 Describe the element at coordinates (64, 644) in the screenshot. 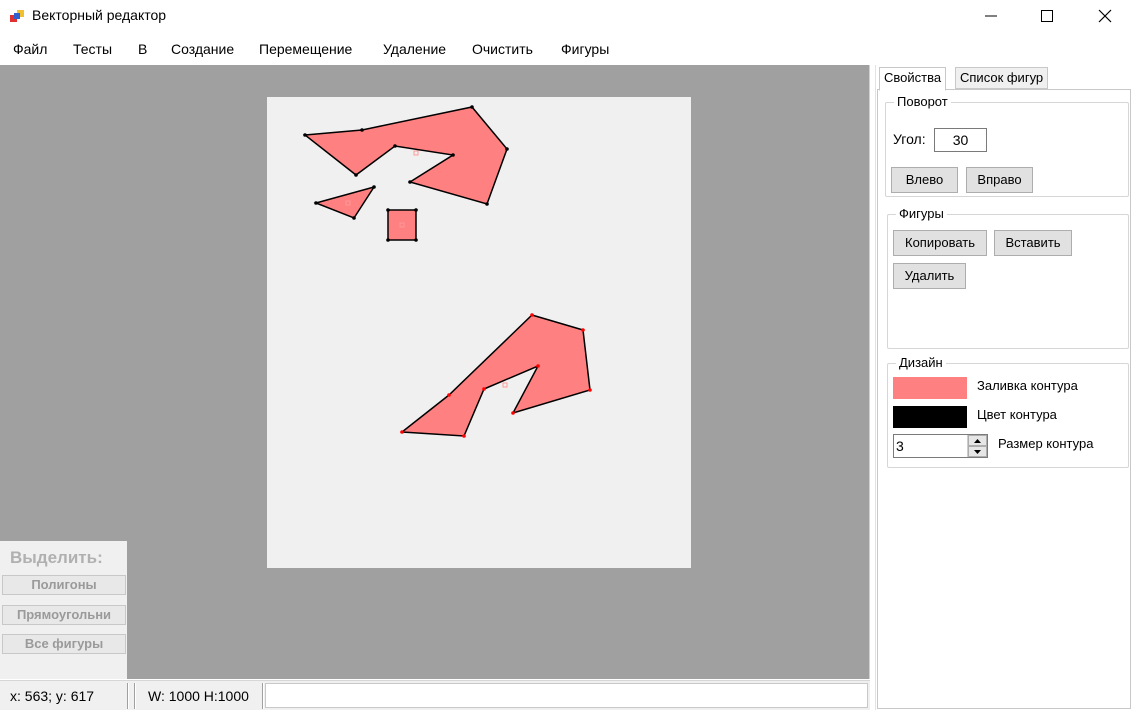

I see `select-all-figures-button: Все фигуры` at that location.